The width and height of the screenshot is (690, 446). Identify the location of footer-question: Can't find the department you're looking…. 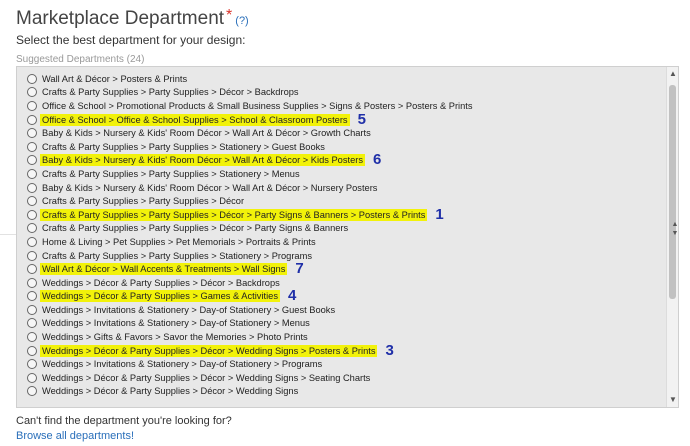
(124, 421).